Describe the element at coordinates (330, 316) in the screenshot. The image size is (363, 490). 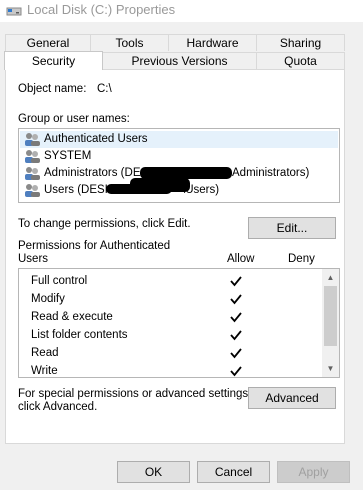
I see `scrollbar-thumb` at that location.